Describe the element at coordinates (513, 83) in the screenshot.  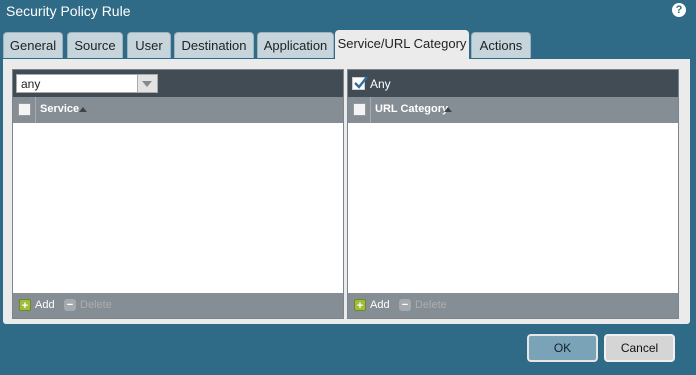
I see `url-category-panel-toolbar: Any` at that location.